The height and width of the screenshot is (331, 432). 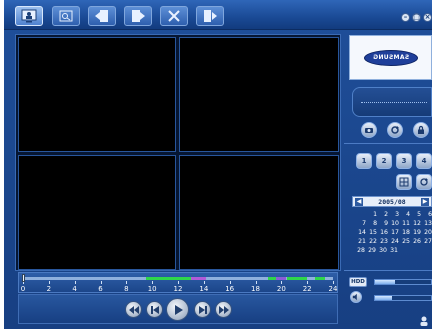 I want to click on step-back-icon, so click(x=154, y=309).